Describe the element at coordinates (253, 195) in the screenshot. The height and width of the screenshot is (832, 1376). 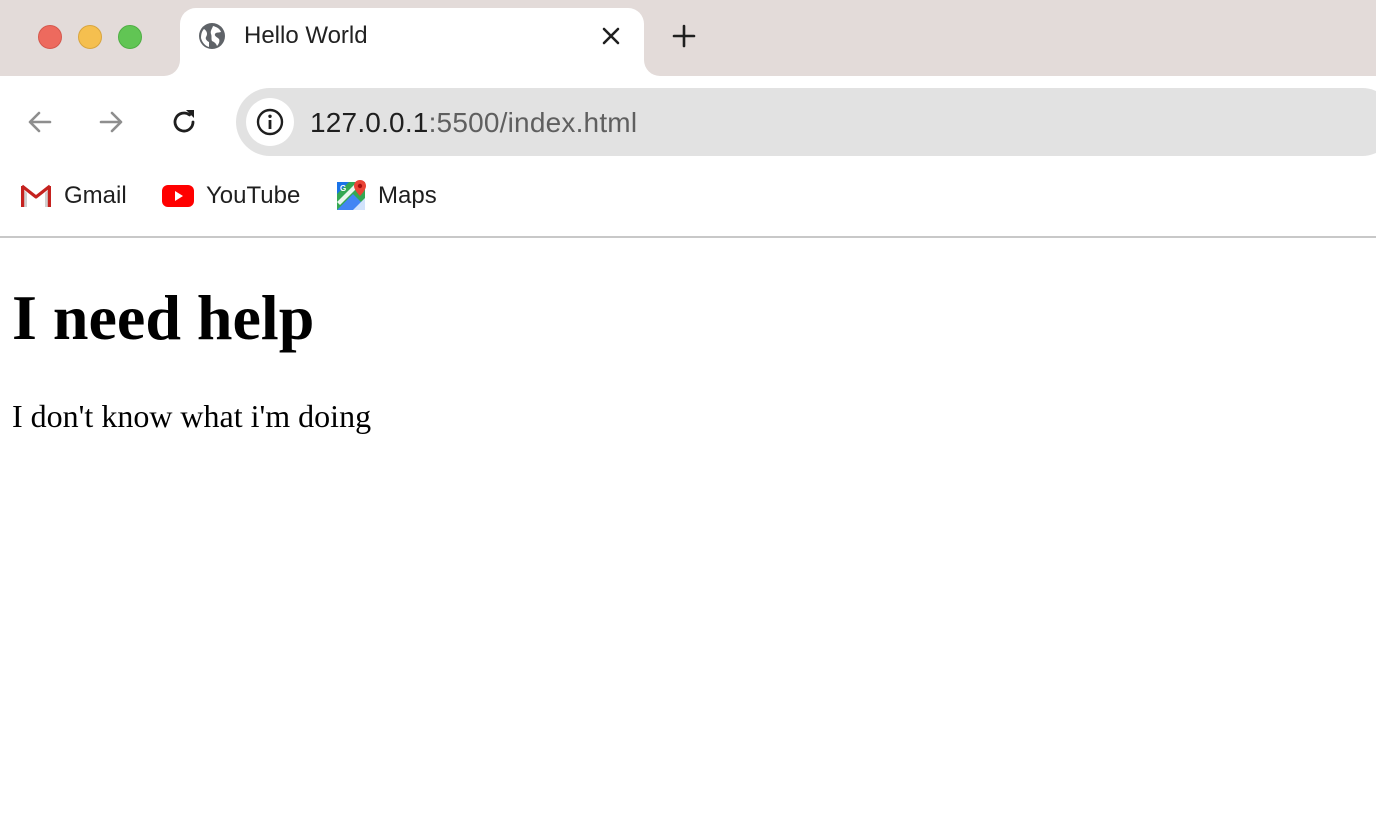
I see `bookmark-label: YouTube` at that location.